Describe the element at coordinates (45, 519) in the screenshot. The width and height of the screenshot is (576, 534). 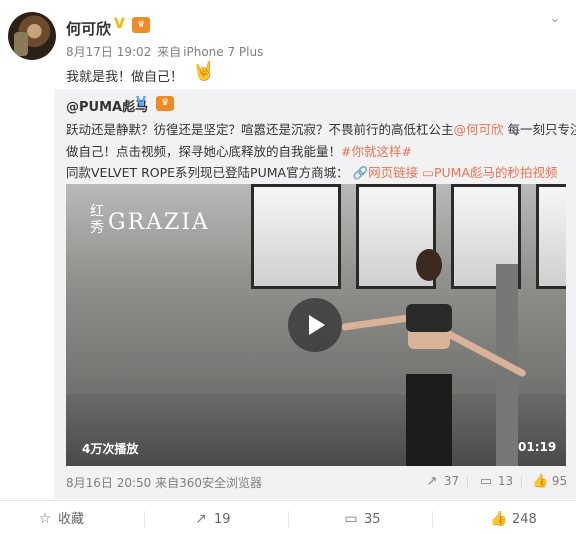
I see `star-icon: ☆` at that location.